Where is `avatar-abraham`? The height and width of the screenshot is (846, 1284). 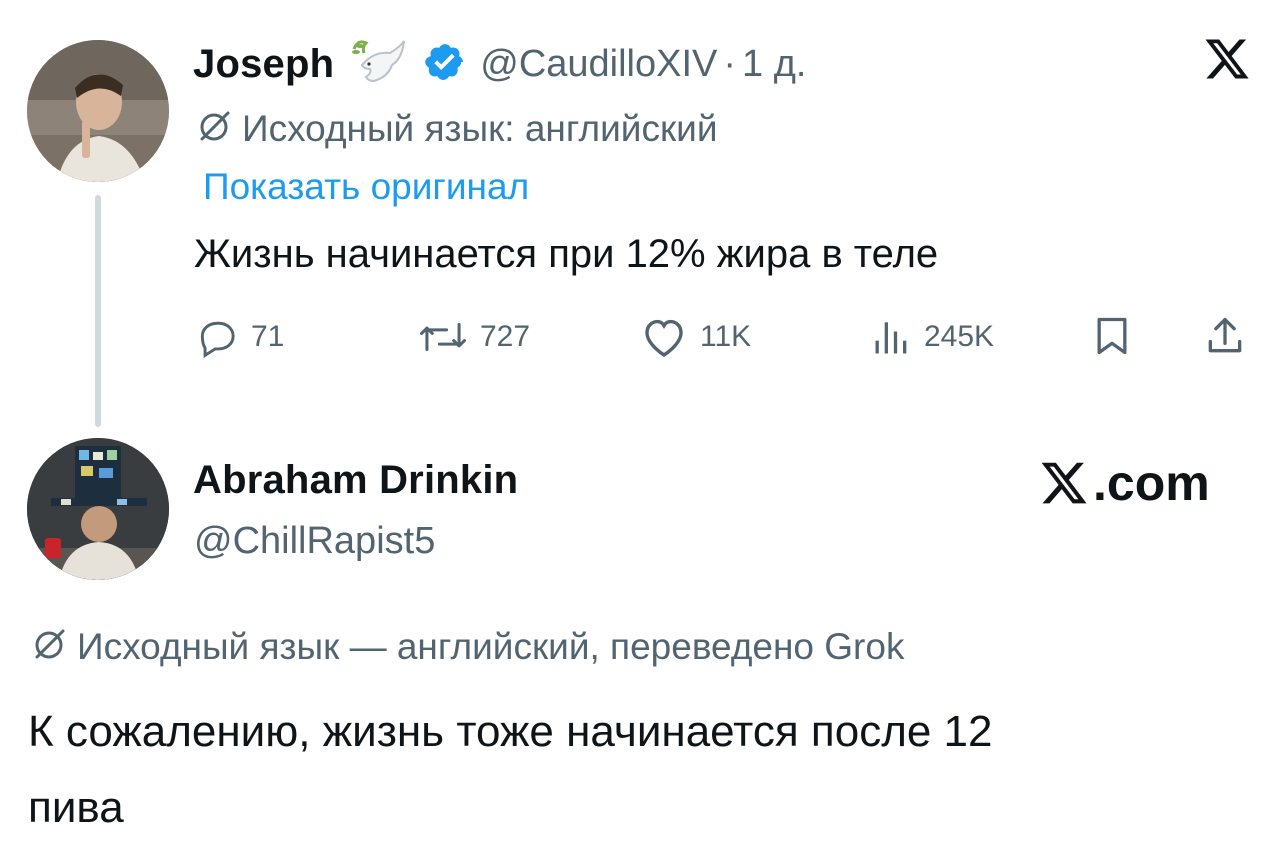
avatar-abraham is located at coordinates (98, 509).